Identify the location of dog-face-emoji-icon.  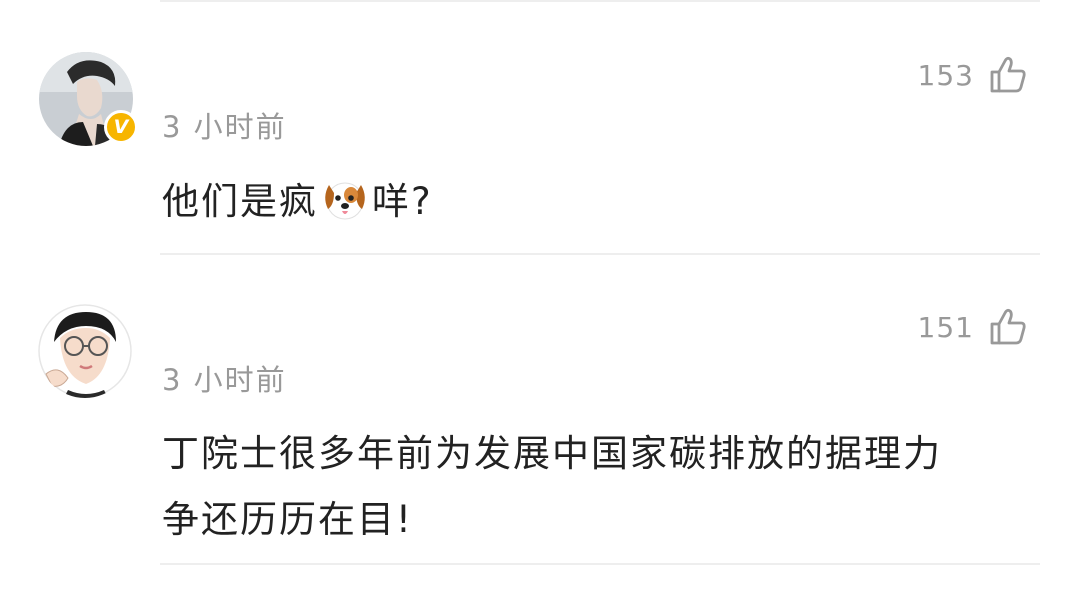
(345, 200).